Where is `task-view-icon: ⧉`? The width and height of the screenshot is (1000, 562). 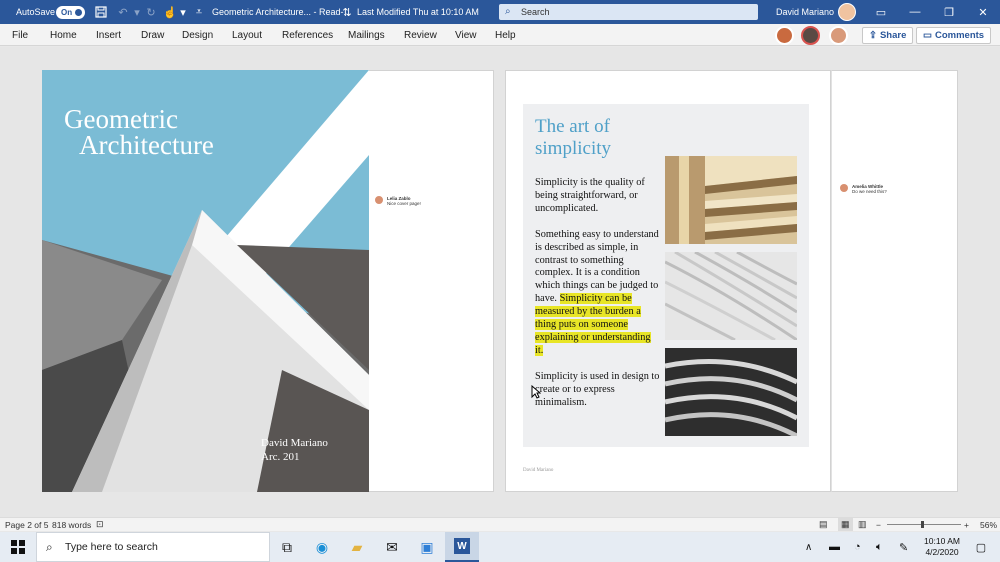 task-view-icon: ⧉ is located at coordinates (287, 547).